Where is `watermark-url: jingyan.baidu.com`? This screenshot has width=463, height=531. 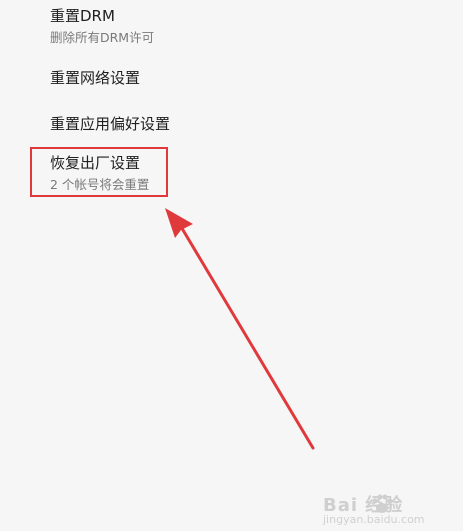
watermark-url: jingyan.baidu.com is located at coordinates (374, 519).